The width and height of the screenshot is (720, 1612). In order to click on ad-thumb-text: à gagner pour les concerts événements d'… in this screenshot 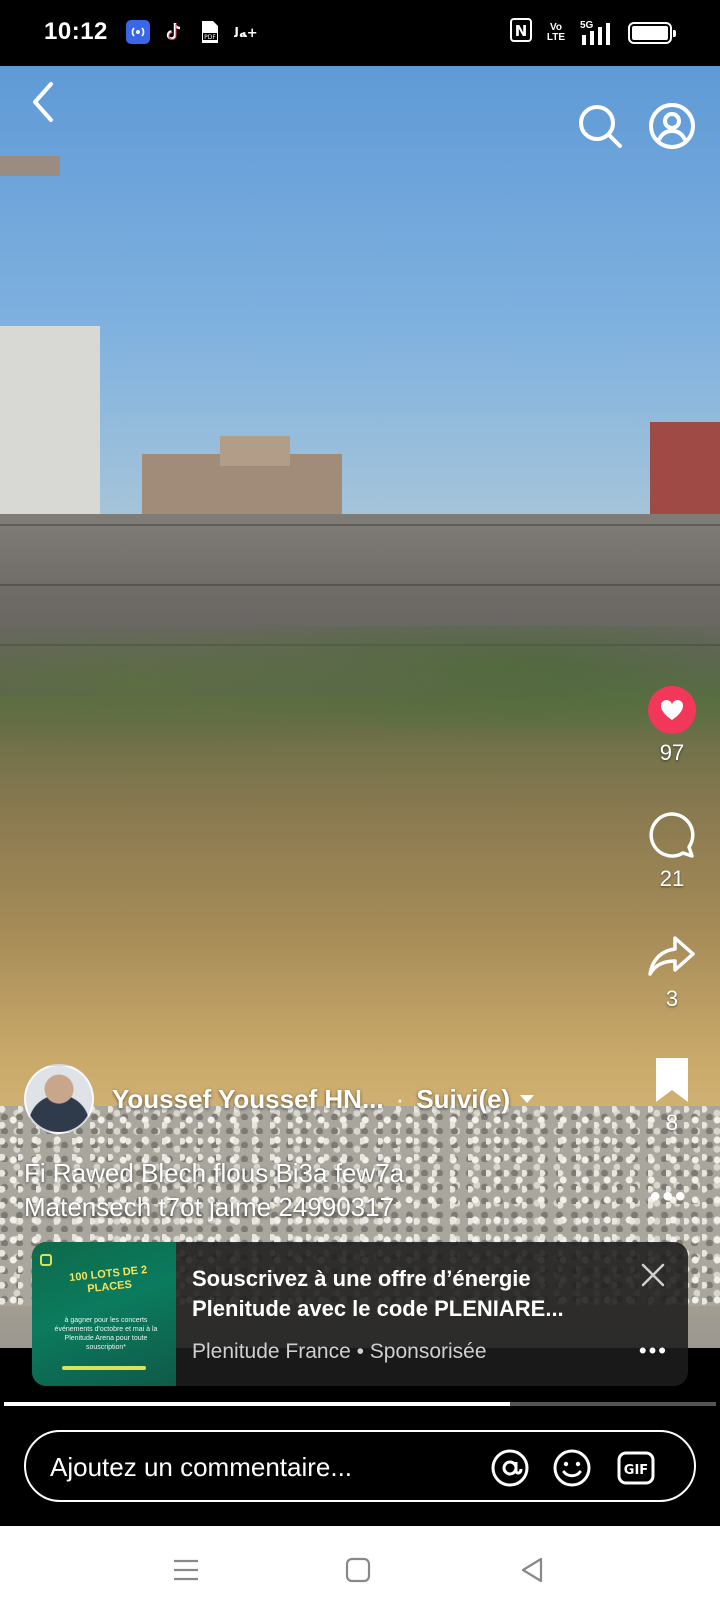, I will do `click(106, 1334)`.